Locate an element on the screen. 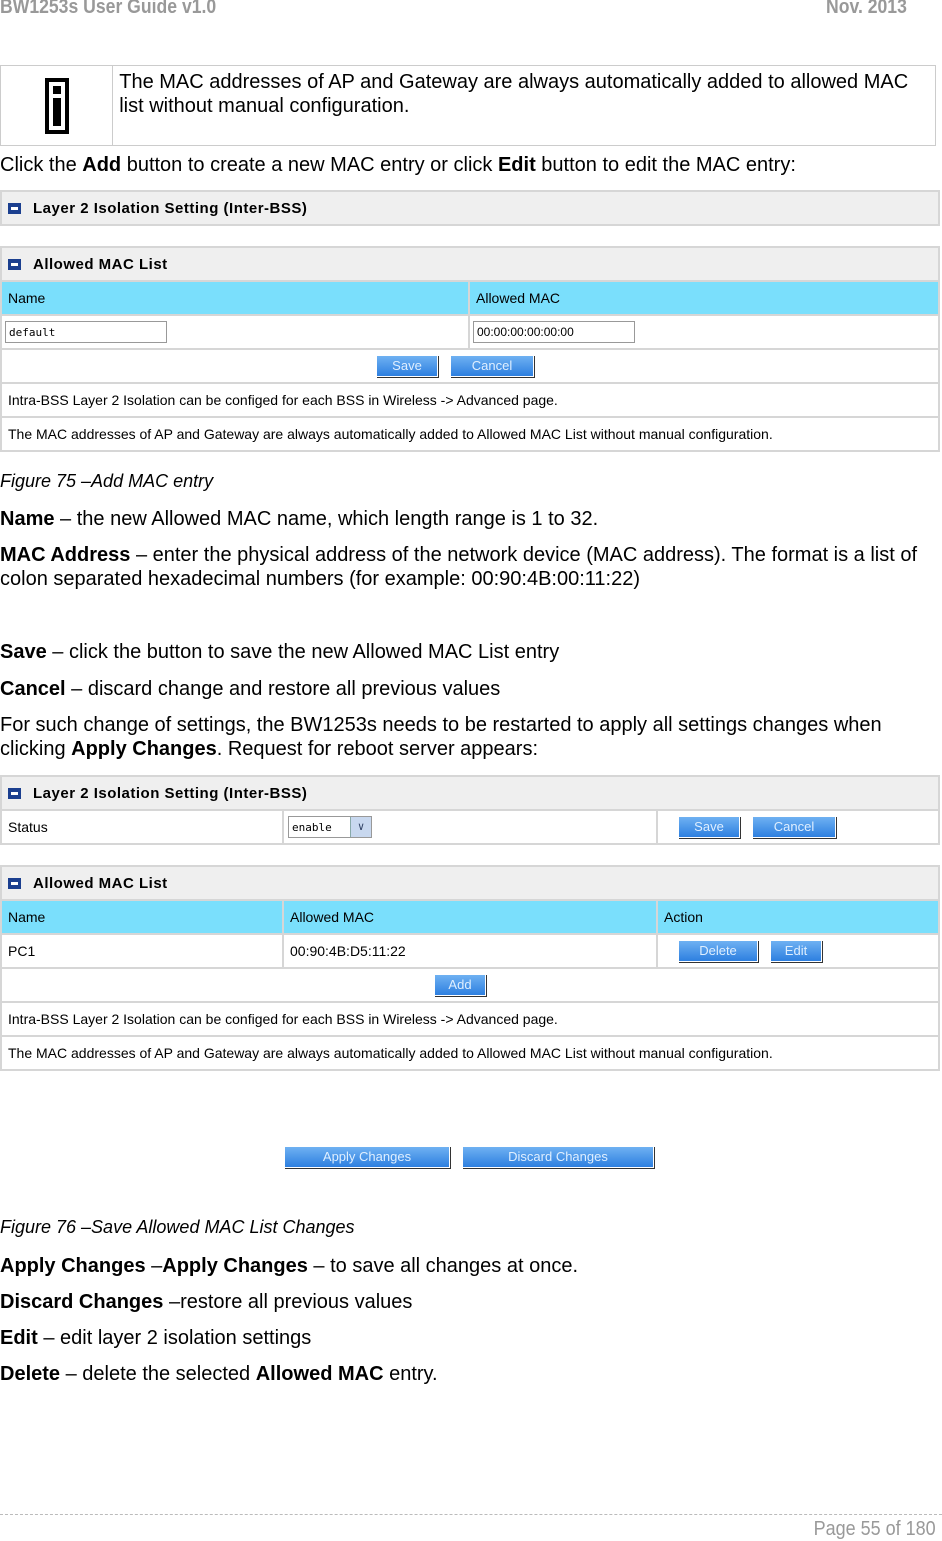 Image resolution: width=942 pixels, height=1541 pixels. chevron-down-icon: ∨ is located at coordinates (360, 827).